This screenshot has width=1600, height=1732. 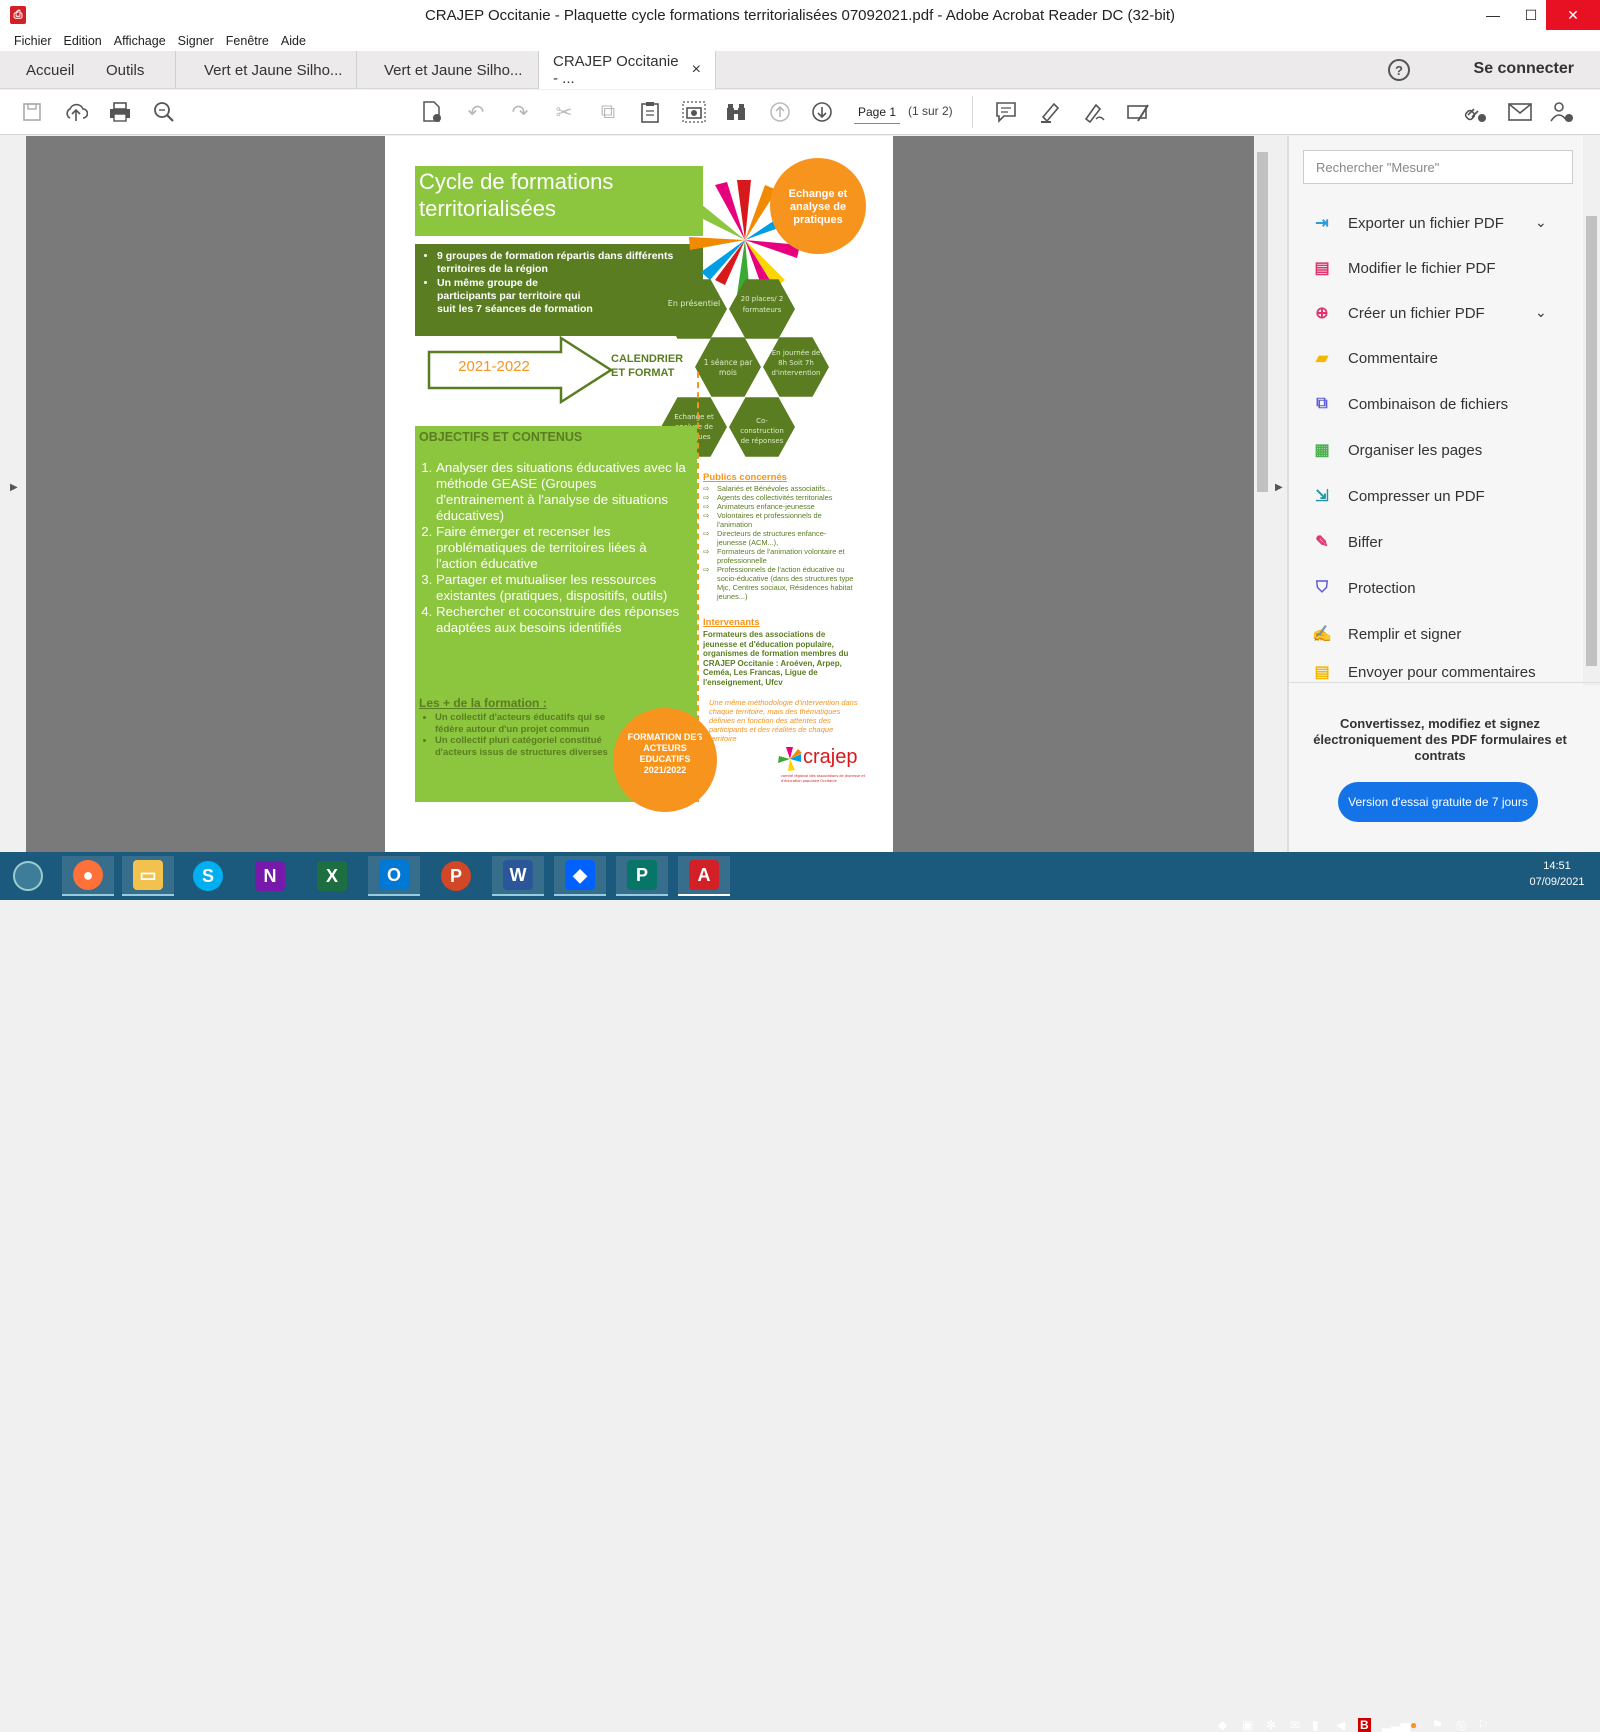 What do you see at coordinates (1437, 1725) in the screenshot?
I see `acrobat-tray-icon: ⚑` at bounding box center [1437, 1725].